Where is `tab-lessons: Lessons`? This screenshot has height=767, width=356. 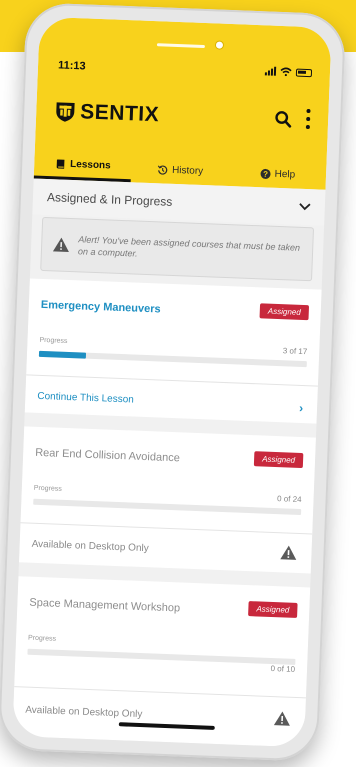
tab-lessons: Lessons is located at coordinates (83, 166).